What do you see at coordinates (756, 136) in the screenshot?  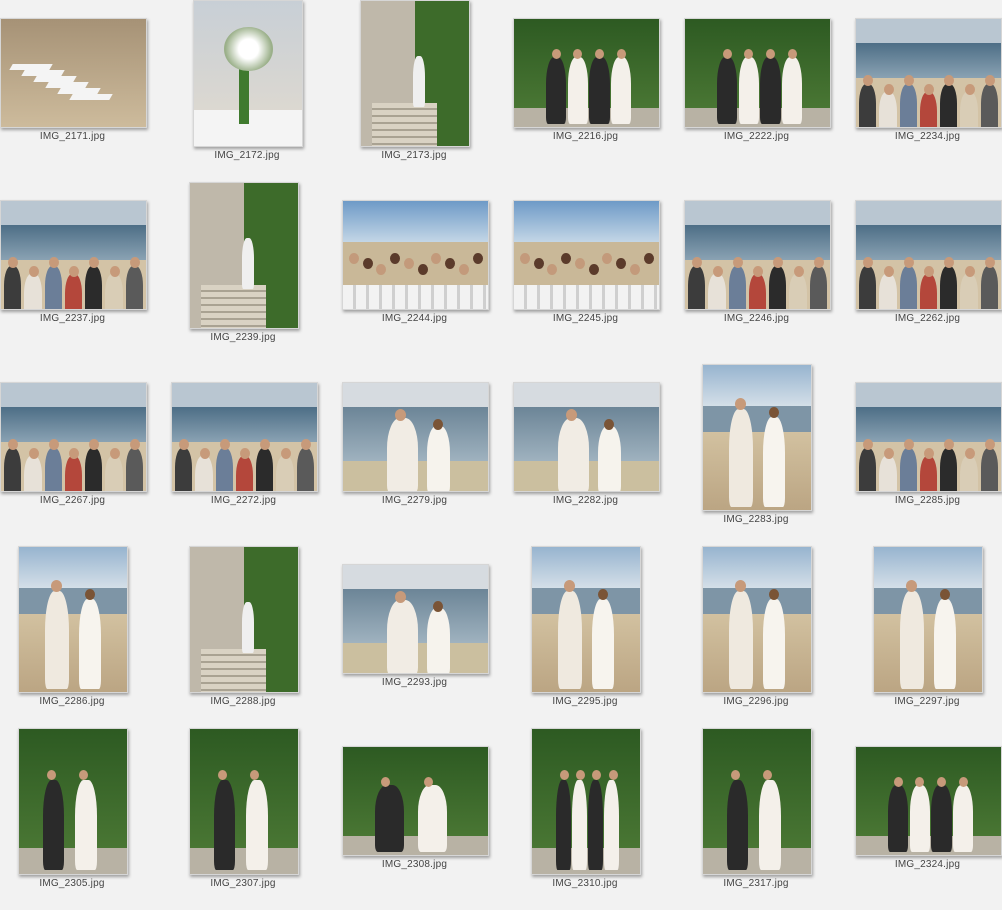 I see `thumbnail-filename: IMG_2222.jpg` at bounding box center [756, 136].